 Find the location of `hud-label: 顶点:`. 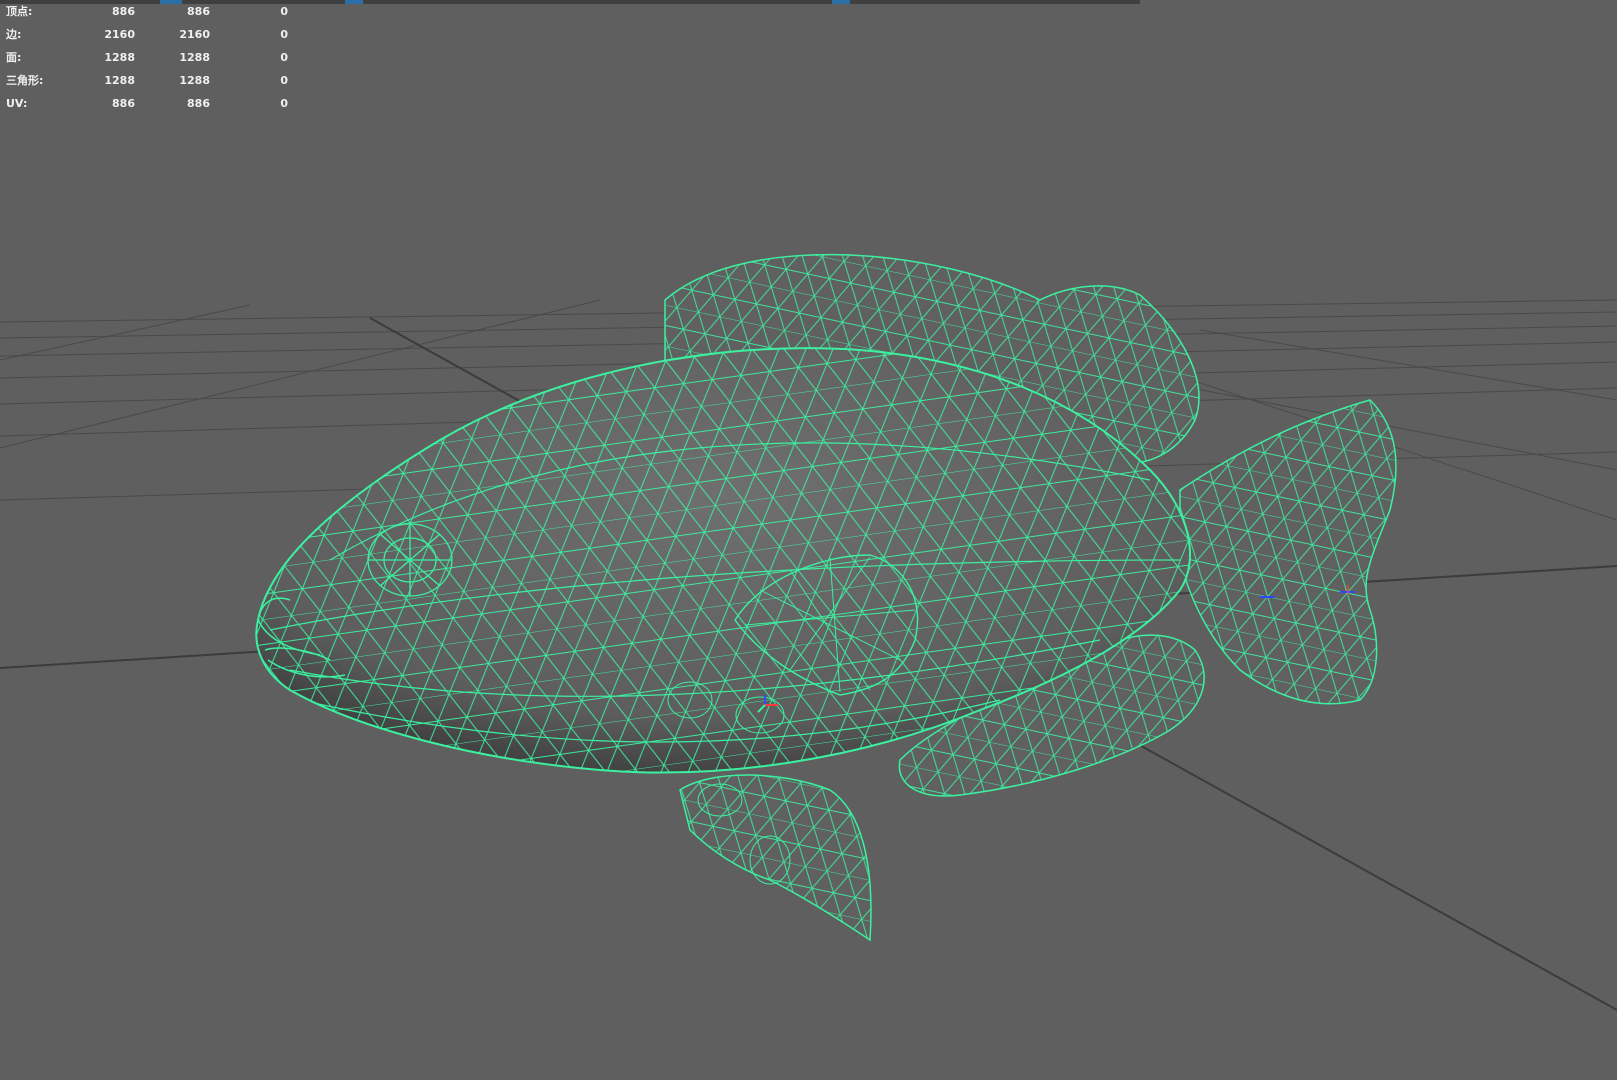

hud-label: 顶点: is located at coordinates (19, 11).